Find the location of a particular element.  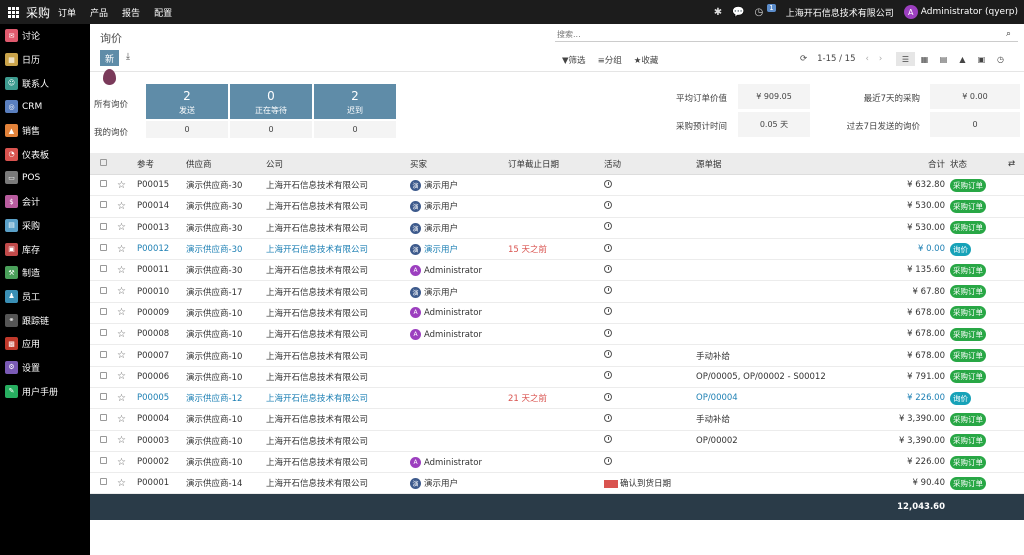

sidebar-item-employees: ♟ 员工 is located at coordinates (45, 297).